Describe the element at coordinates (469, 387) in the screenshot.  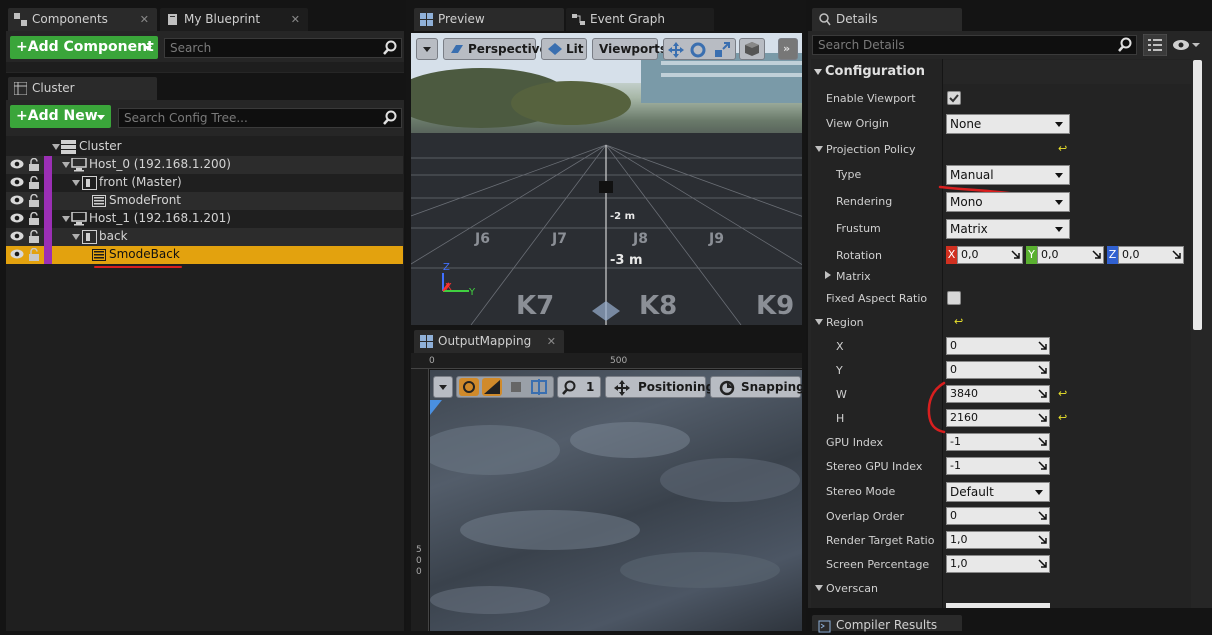
I see `help-icon` at that location.